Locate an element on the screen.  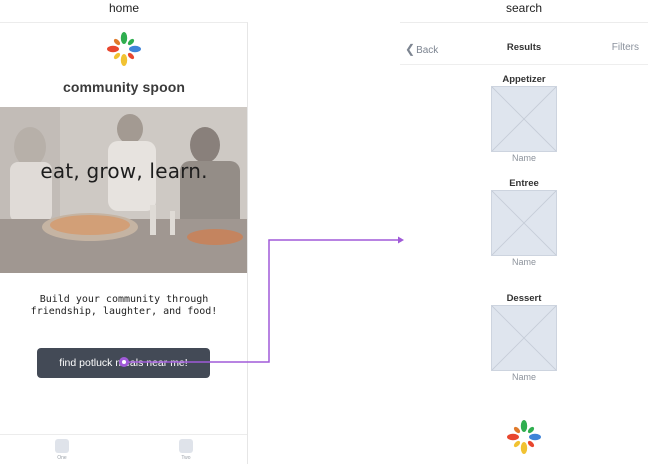
screen-label-search: search is located at coordinates (524, 8).